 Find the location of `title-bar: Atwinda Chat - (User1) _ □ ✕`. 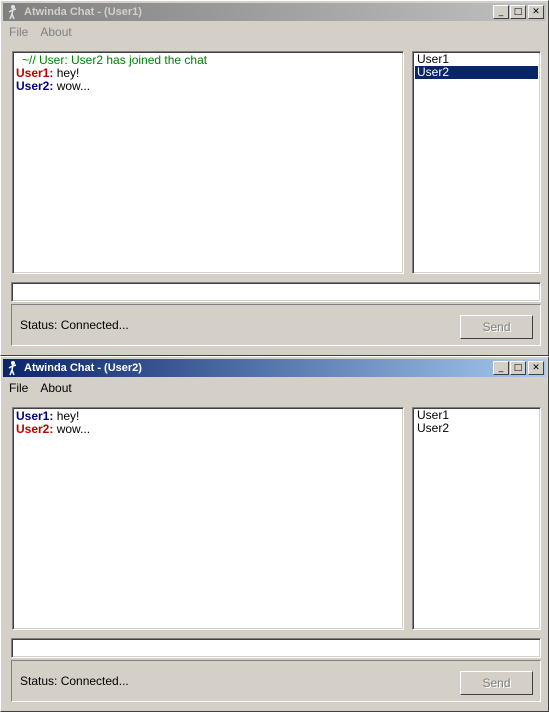

title-bar: Atwinda Chat - (User1) _ □ ✕ is located at coordinates (274, 12).